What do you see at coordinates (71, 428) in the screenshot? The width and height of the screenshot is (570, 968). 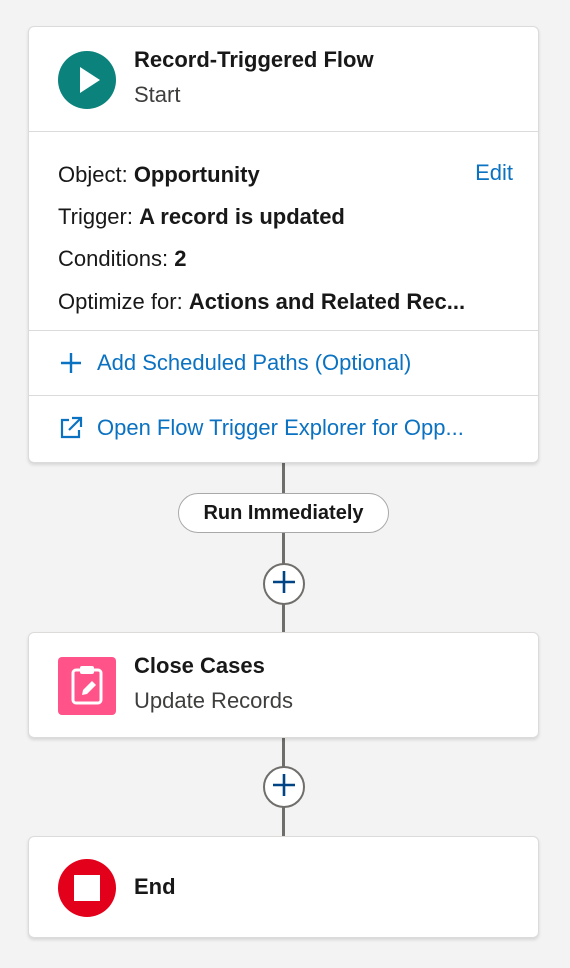 I see `external-link-icon` at bounding box center [71, 428].